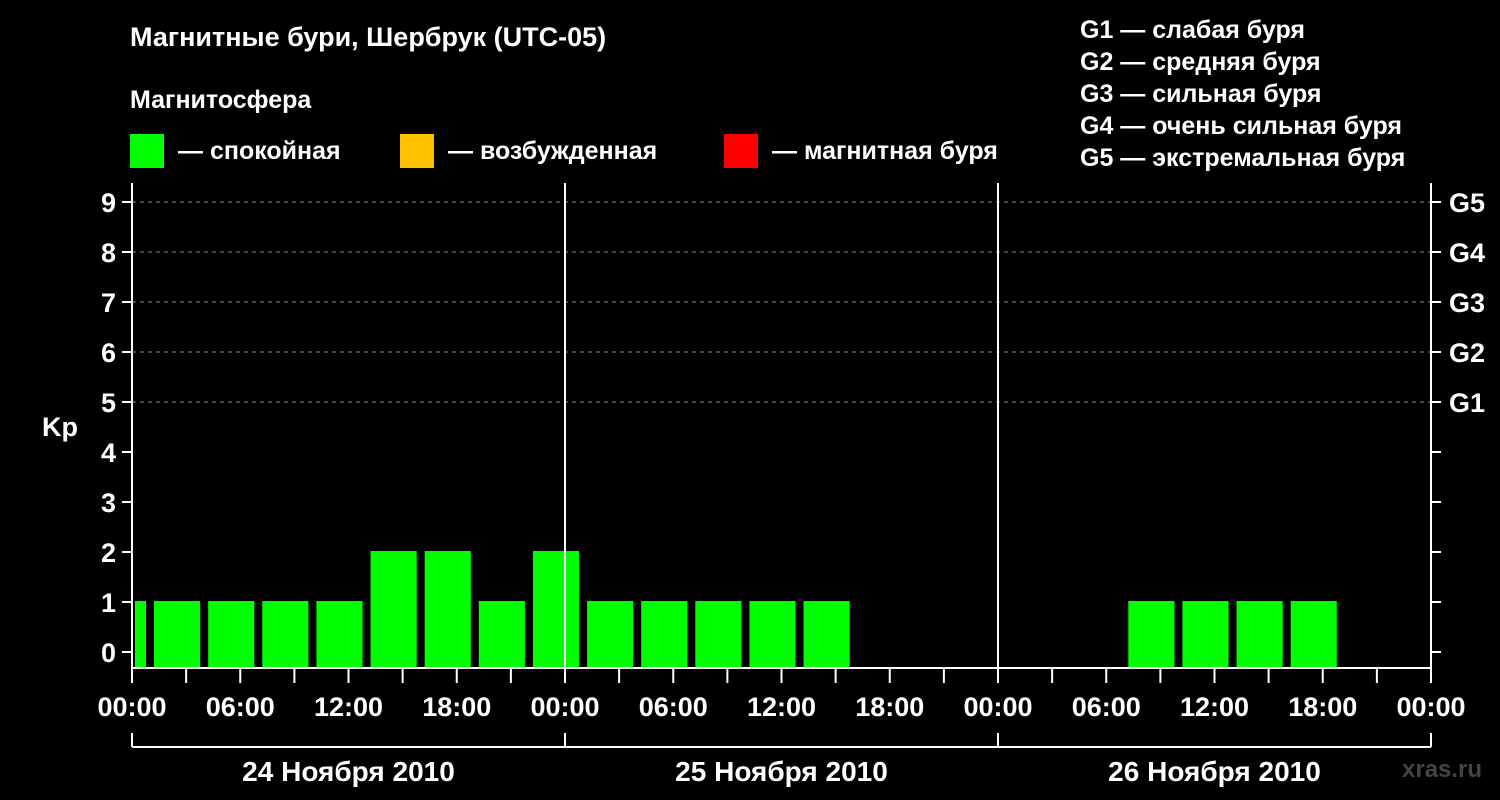  What do you see at coordinates (108, 603) in the screenshot?
I see `y-tick-label: 1` at bounding box center [108, 603].